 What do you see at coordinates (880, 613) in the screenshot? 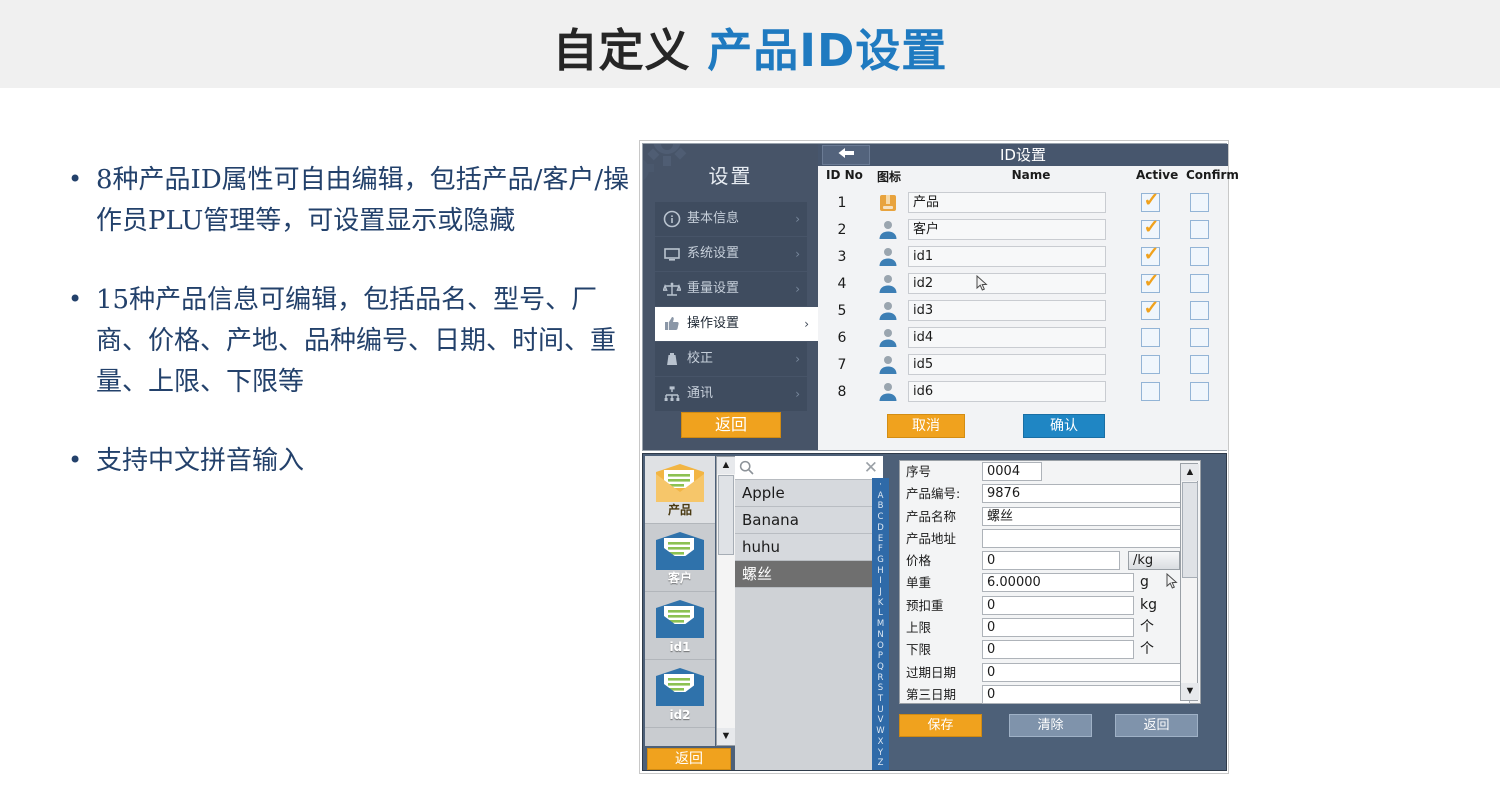
I see `alpha-index-item: L` at bounding box center [880, 613].